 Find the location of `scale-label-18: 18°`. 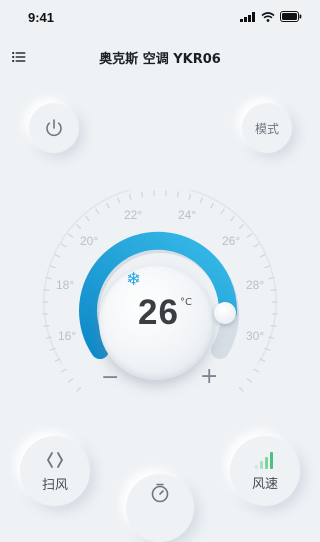

scale-label-18: 18° is located at coordinates (65, 285).